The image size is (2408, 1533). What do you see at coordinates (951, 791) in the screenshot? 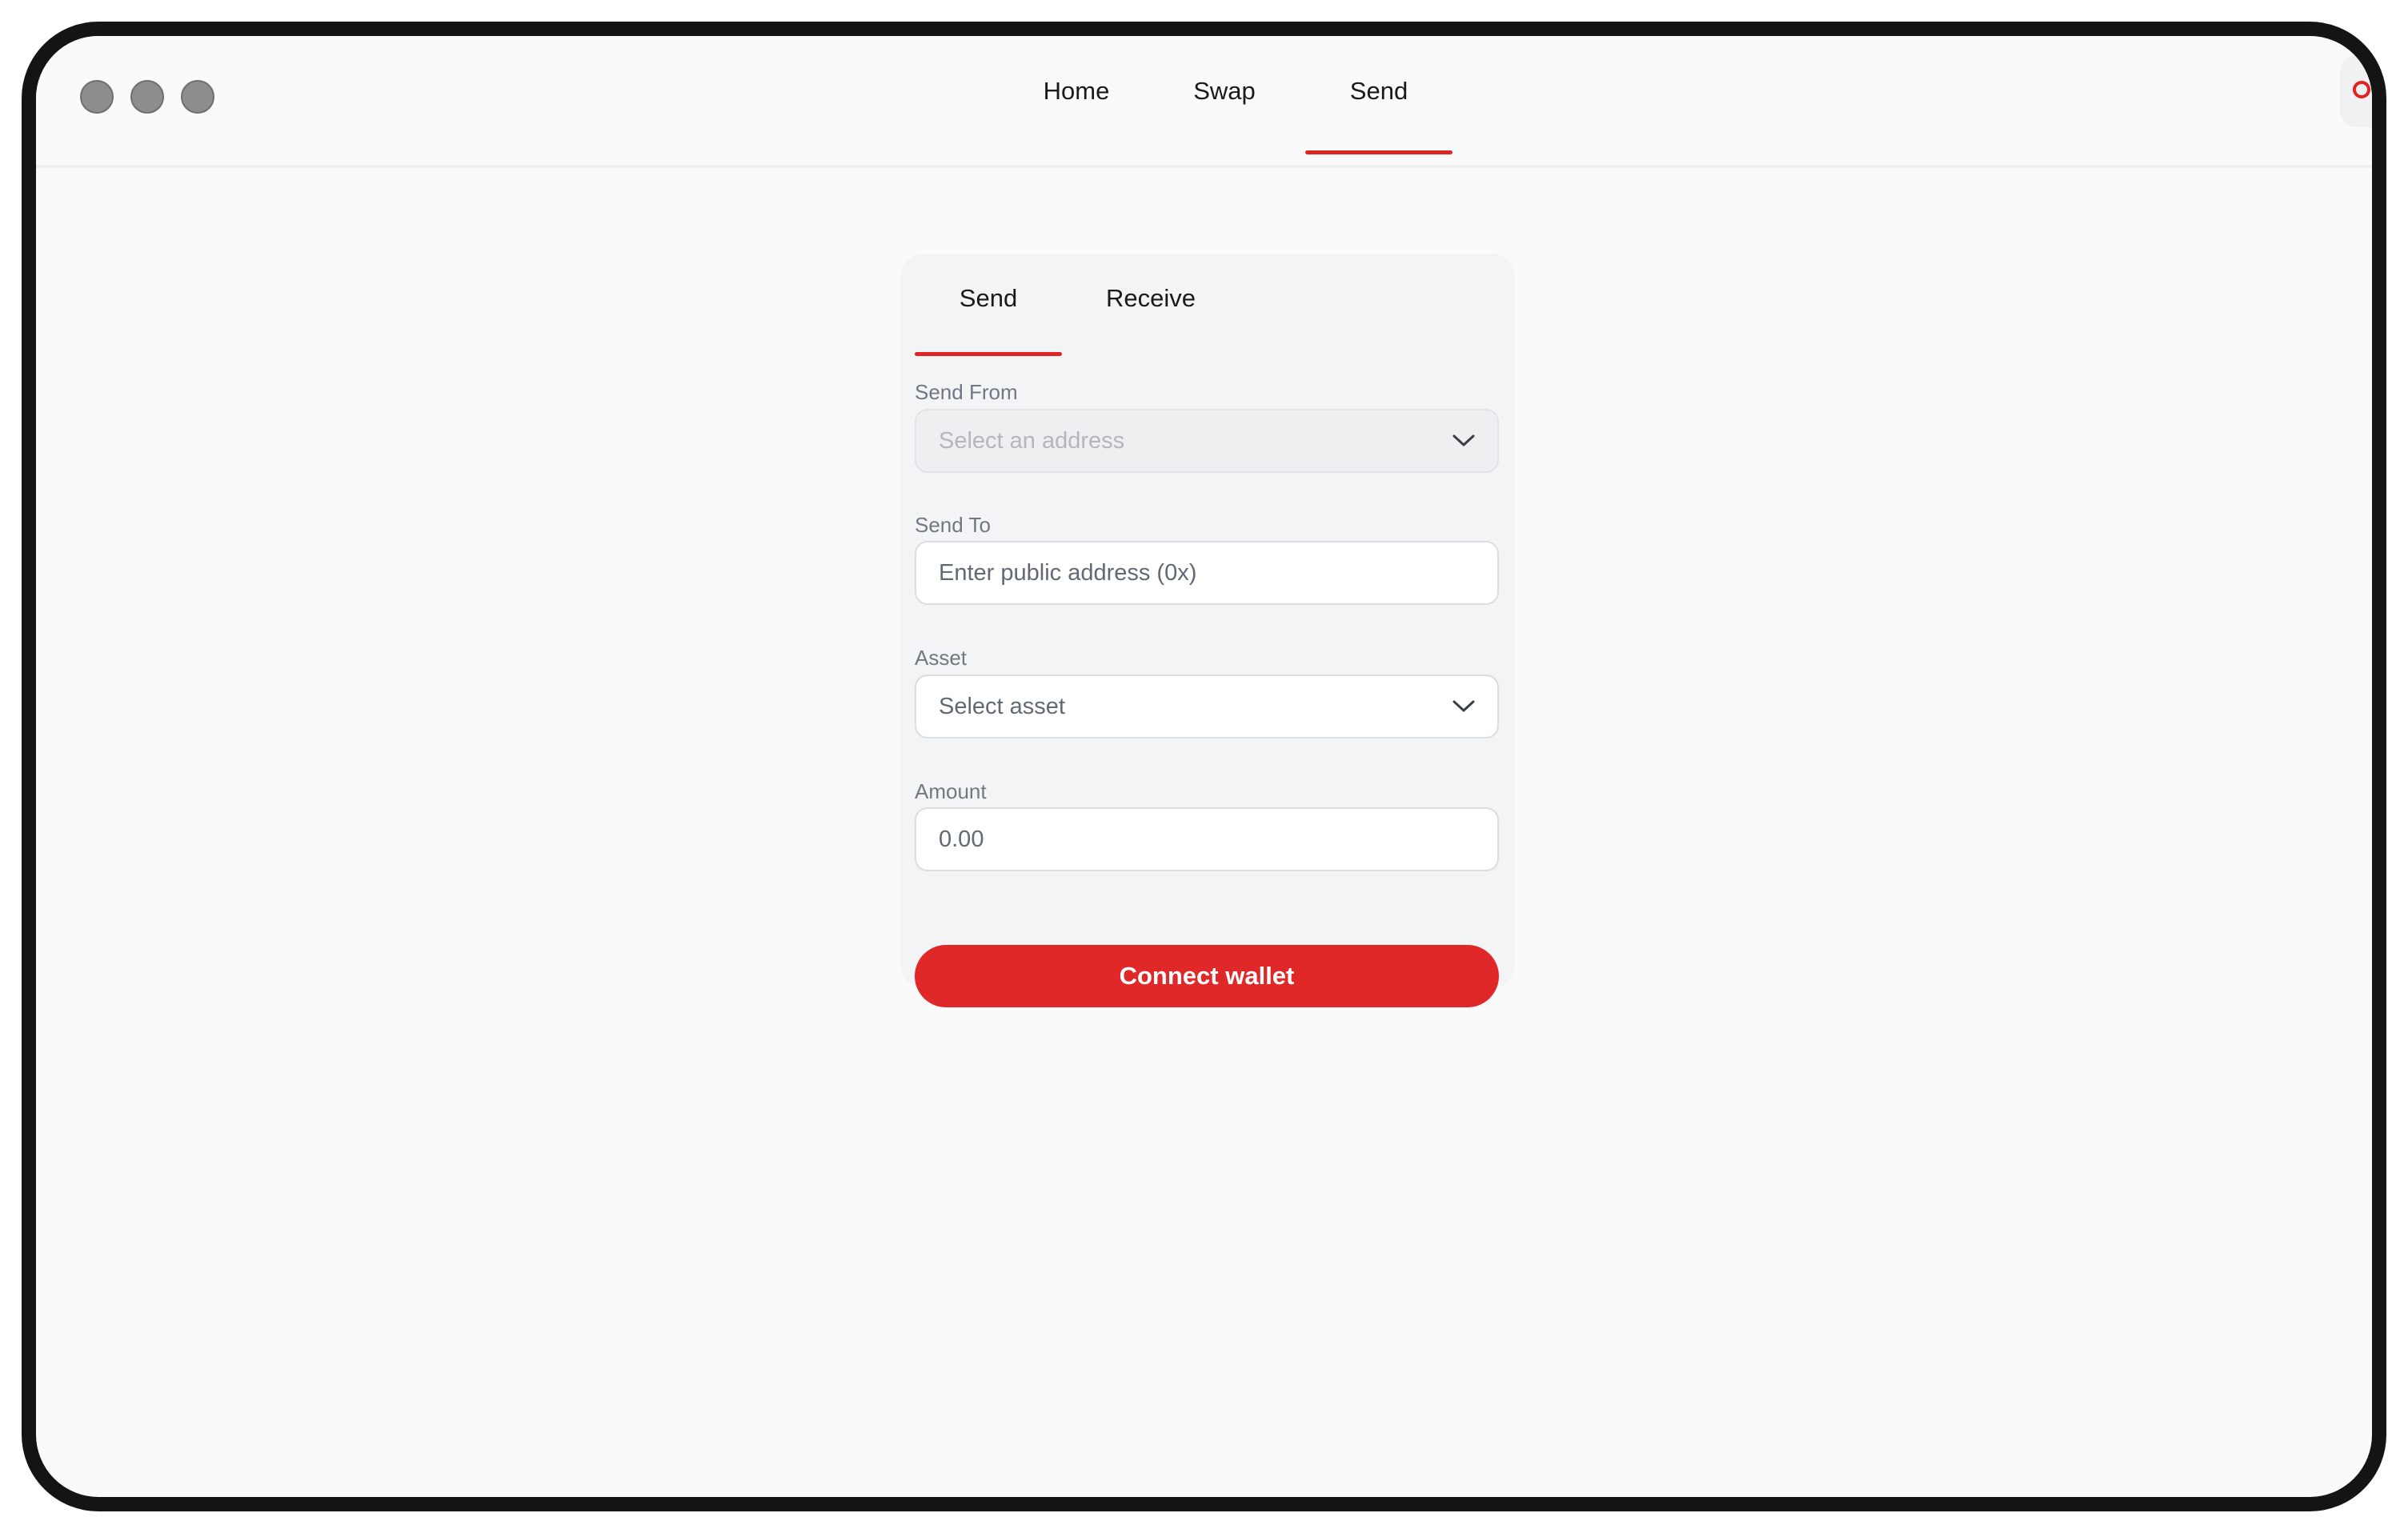
I see `amount-label: Amount` at bounding box center [951, 791].